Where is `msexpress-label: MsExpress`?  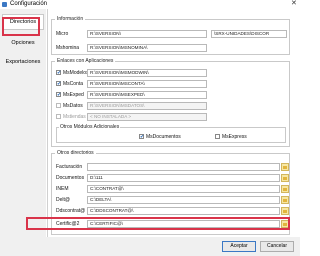
msexpress-label: MsExpress is located at coordinates (234, 137).